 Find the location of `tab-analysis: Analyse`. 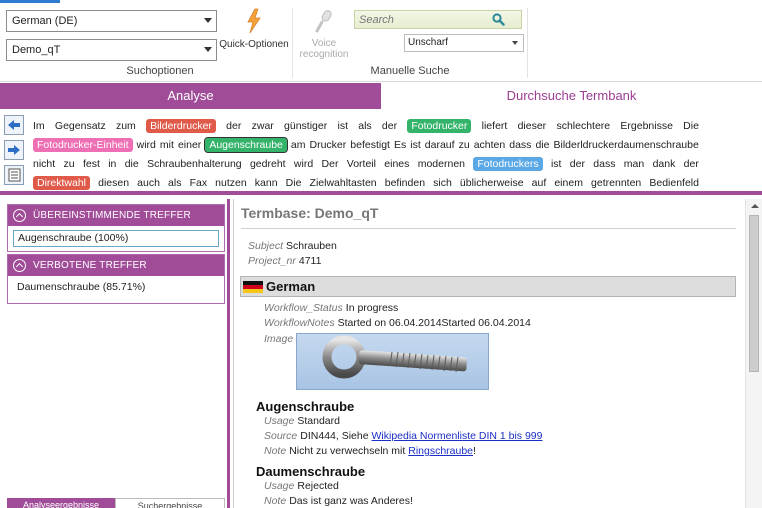

tab-analysis: Analyse is located at coordinates (190, 96).